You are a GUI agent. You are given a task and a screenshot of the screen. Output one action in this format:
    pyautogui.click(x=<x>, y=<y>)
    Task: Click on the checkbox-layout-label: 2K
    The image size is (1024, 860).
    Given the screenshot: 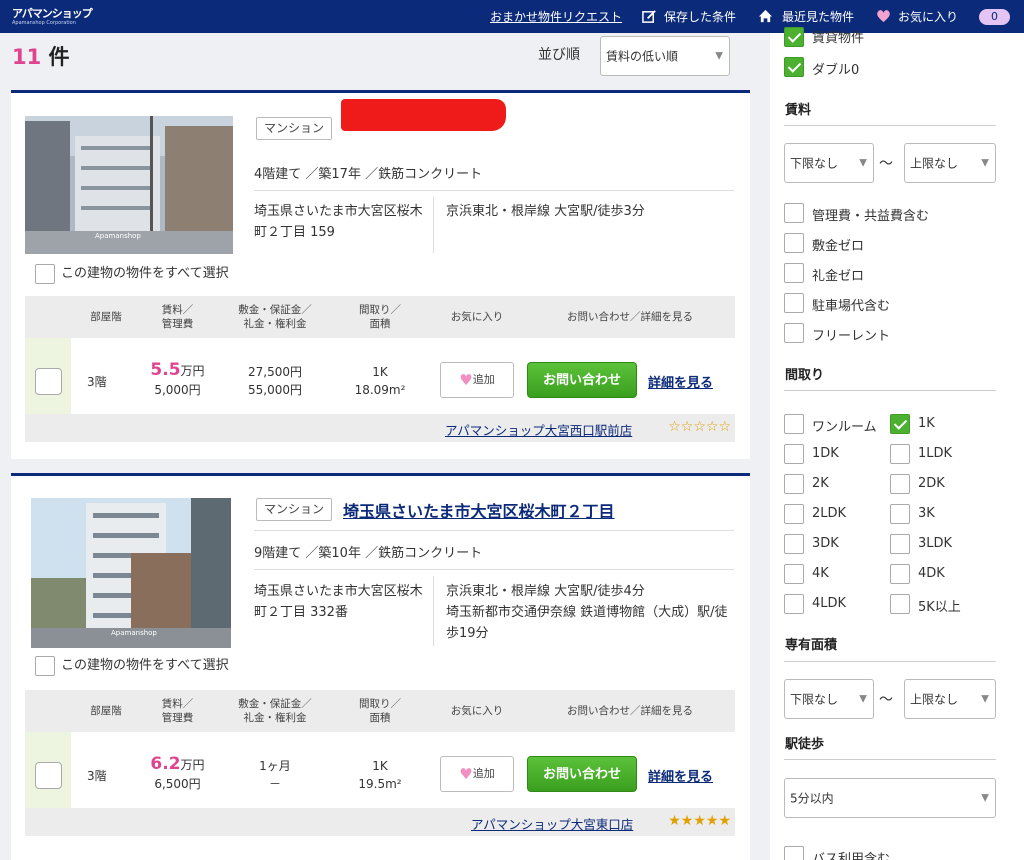 What is the action you would take?
    pyautogui.click(x=820, y=483)
    